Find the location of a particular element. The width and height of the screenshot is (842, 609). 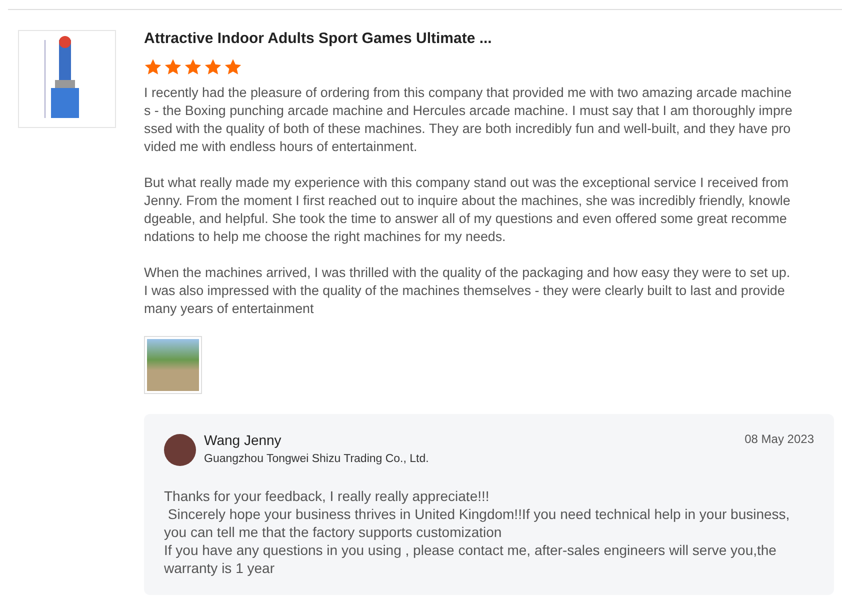

reply-date: 08 May 2023 is located at coordinates (779, 439).